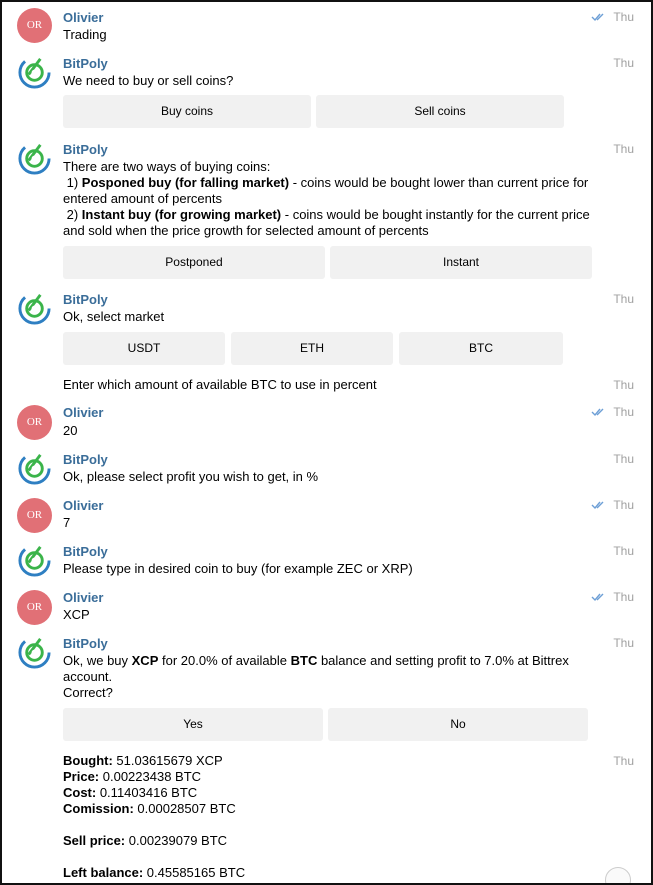 This screenshot has height=885, width=653. Describe the element at coordinates (81, 776) in the screenshot. I see `summary-label: Price:` at that location.